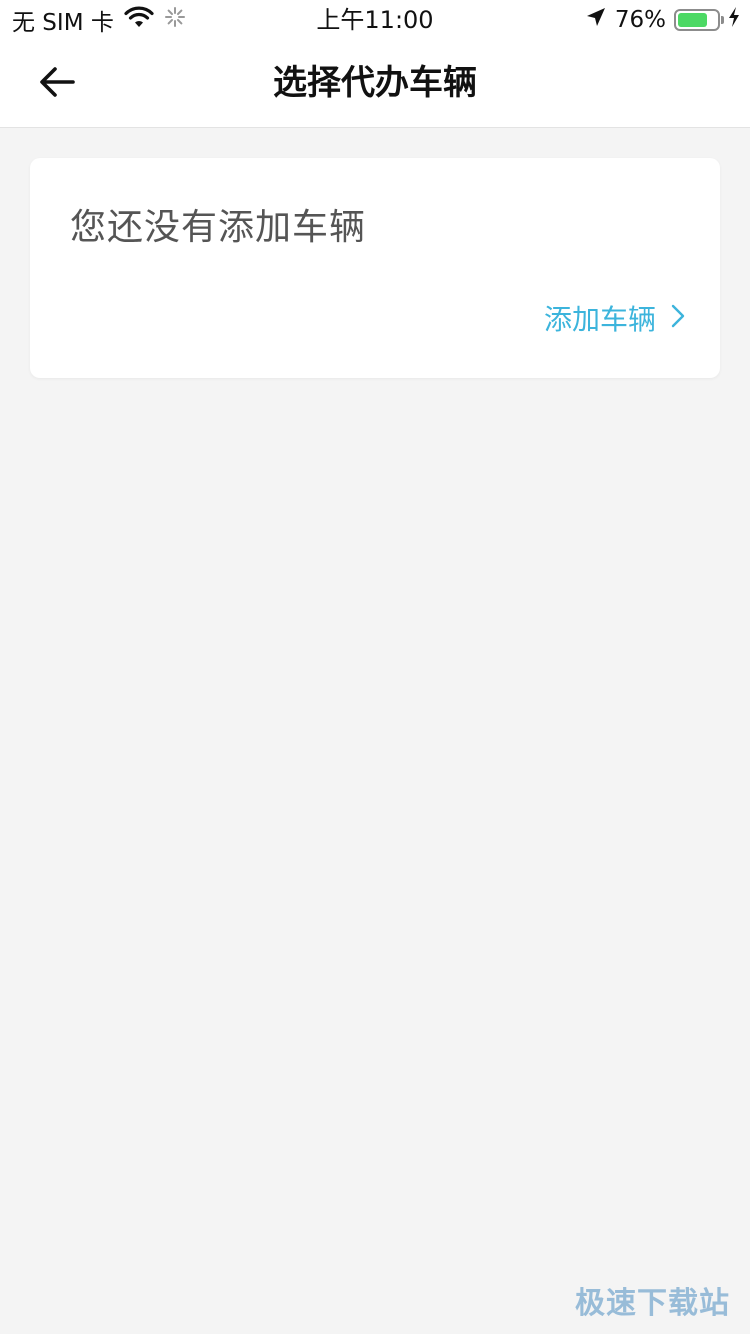 Image resolution: width=750 pixels, height=1334 pixels. What do you see at coordinates (599, 319) in the screenshot?
I see `add-vehicle-label: 添加车辆` at bounding box center [599, 319].